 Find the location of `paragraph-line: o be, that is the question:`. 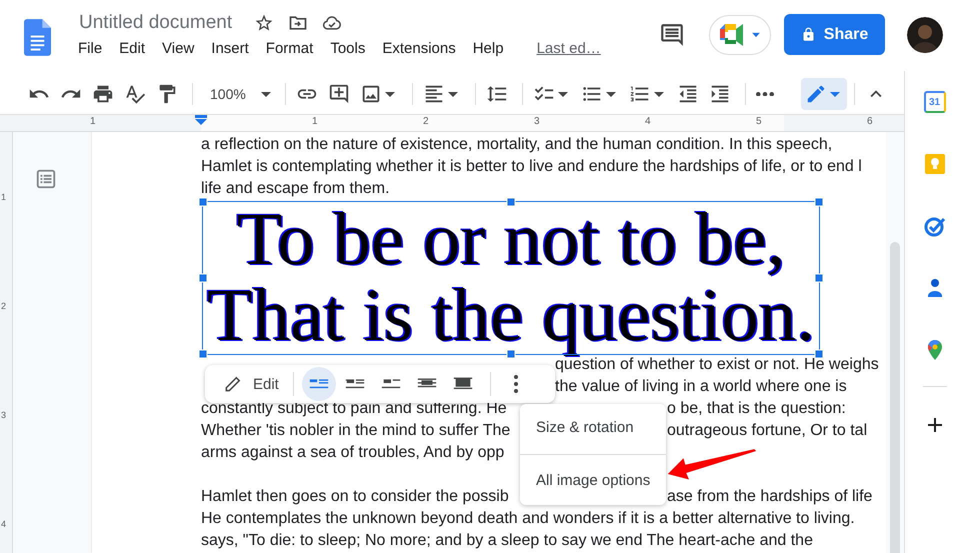

paragraph-line: o be, that is the question: is located at coordinates (756, 409).